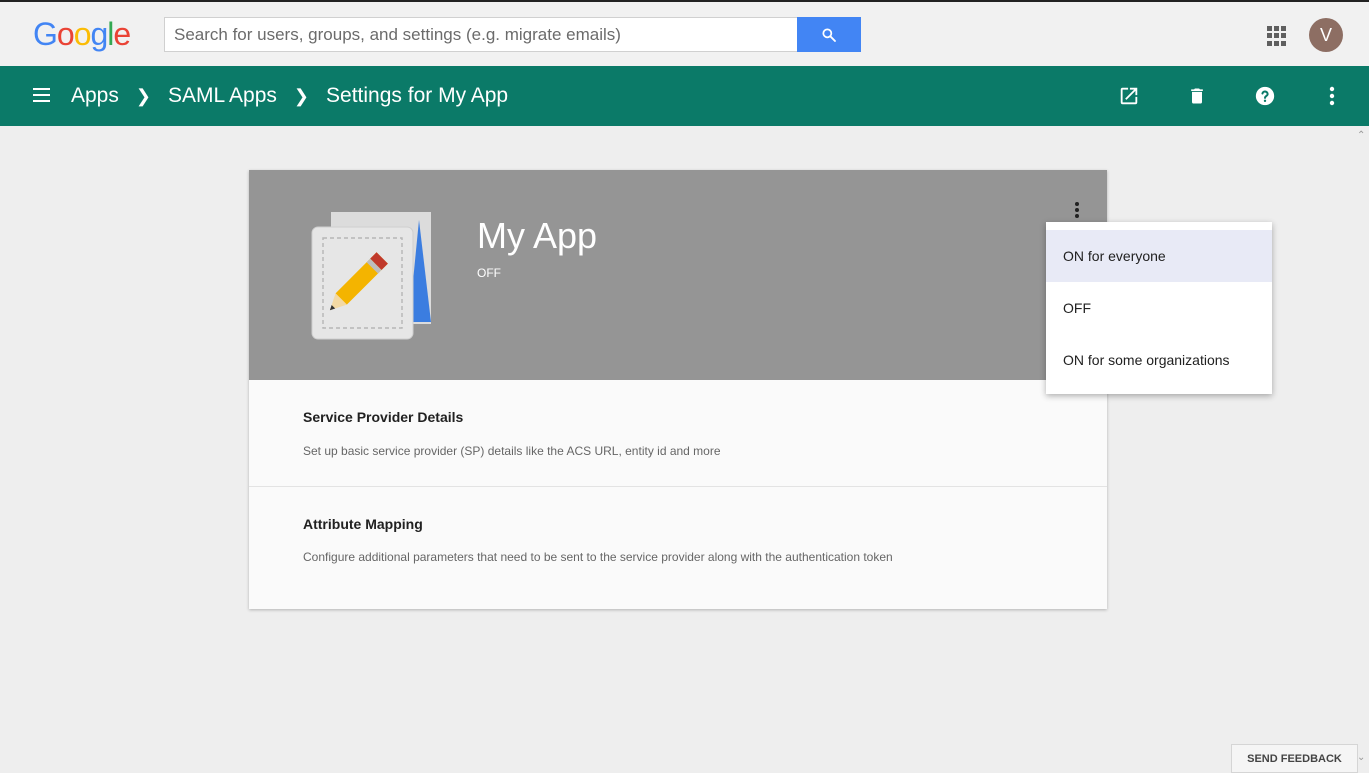  I want to click on menu-item-on-for-everyone: ON for everyone, so click(1159, 256).